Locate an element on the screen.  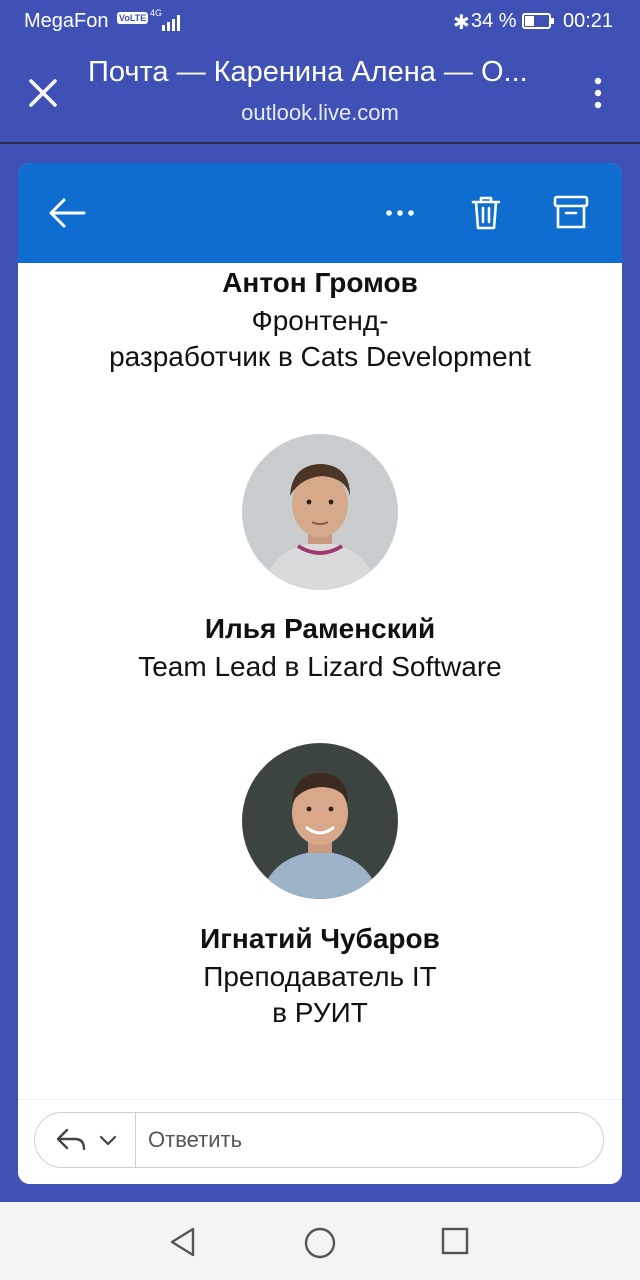
battery-percent: 34 % is located at coordinates (494, 21).